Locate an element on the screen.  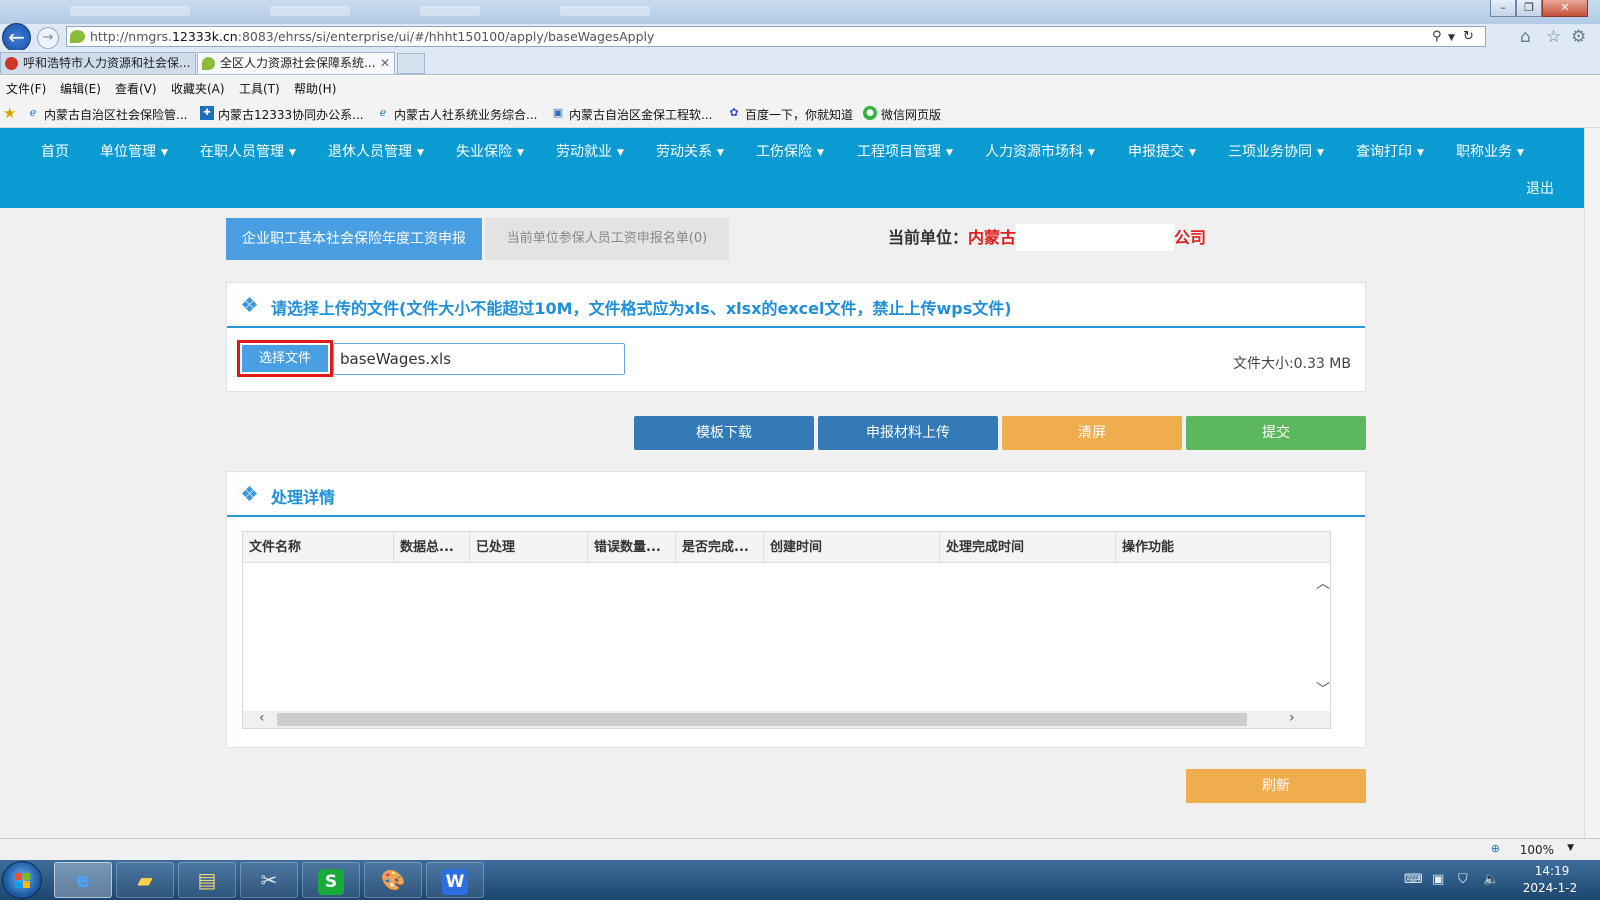
new-tab-button is located at coordinates (411, 63).